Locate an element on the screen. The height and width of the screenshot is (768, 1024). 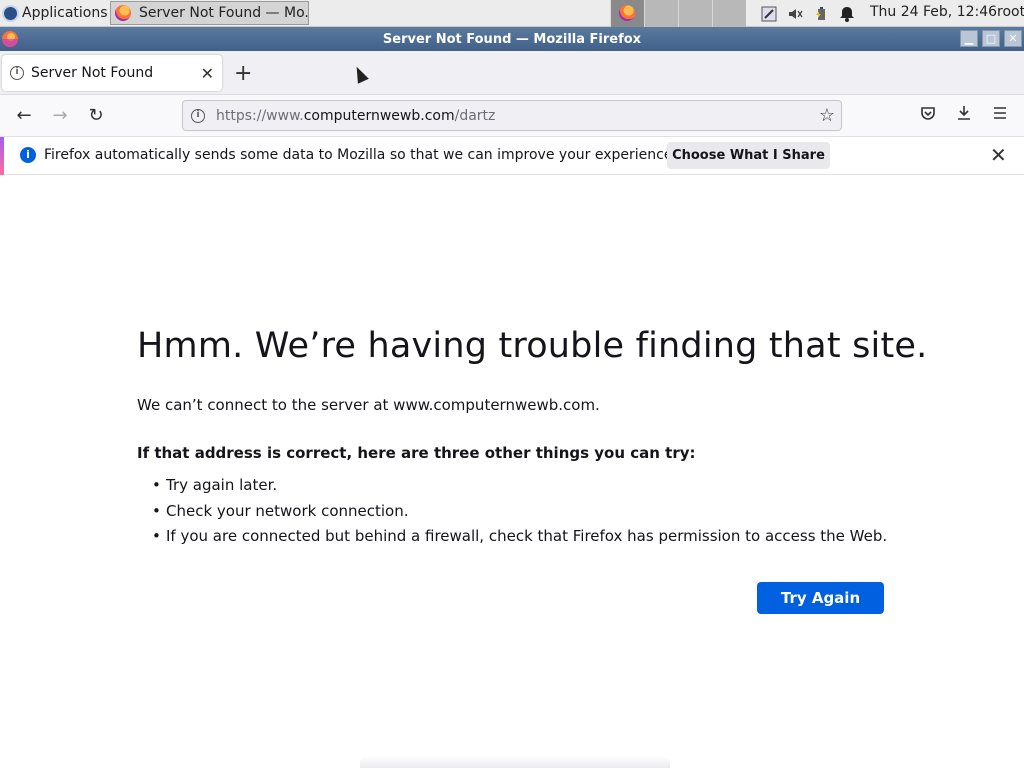
tab-strip: i Server Not Found ✕ + is located at coordinates (512, 73).